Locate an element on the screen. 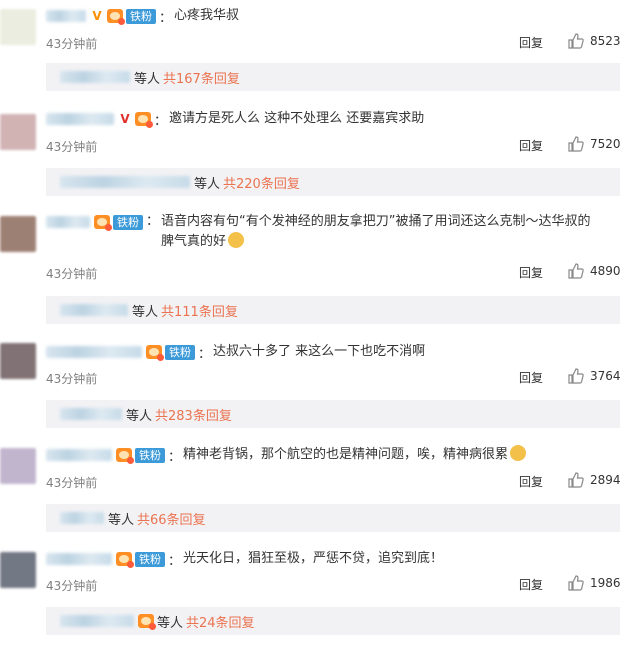  comment-text: 精神老背锅，那个航空的也是精神问题，唉，精神病很累 is located at coordinates (355, 455).